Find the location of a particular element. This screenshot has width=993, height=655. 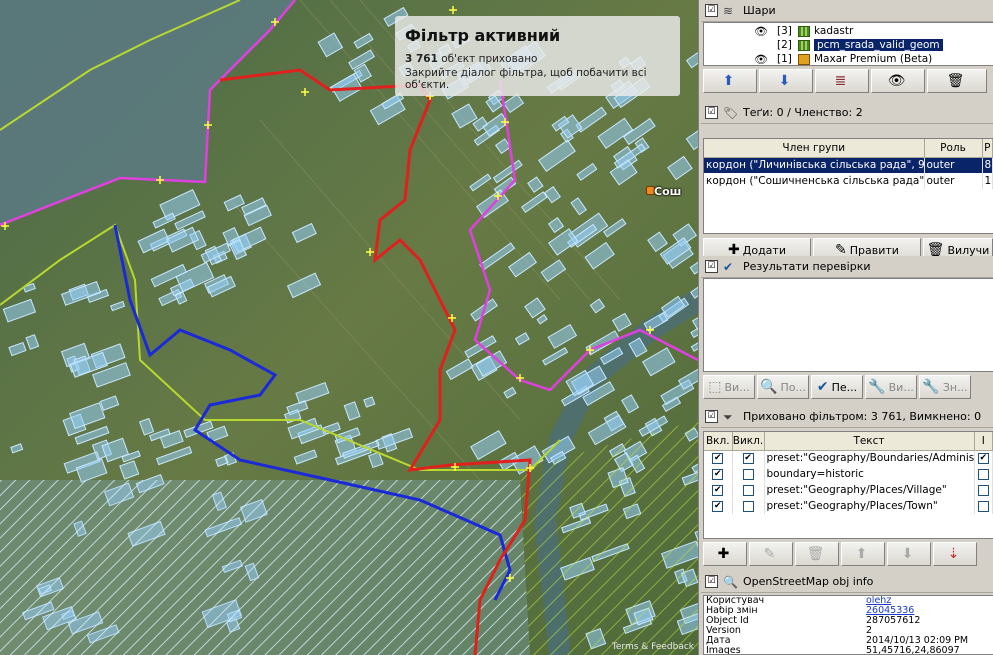

filter-row: ✔ preset:"Geography/Places/Village" is located at coordinates (848, 490).